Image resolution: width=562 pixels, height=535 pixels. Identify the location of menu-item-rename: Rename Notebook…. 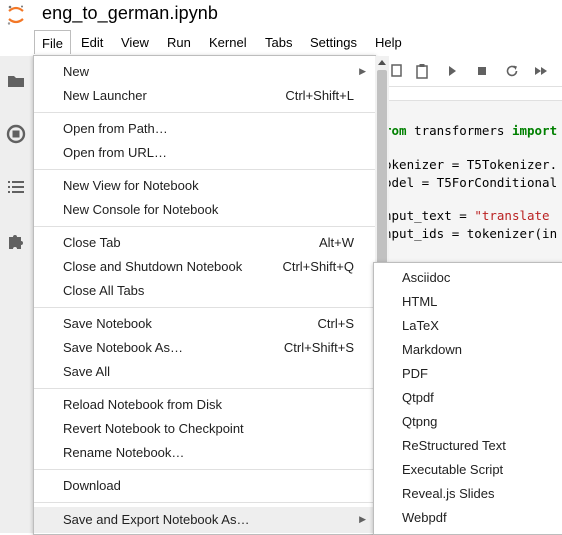
(204, 453).